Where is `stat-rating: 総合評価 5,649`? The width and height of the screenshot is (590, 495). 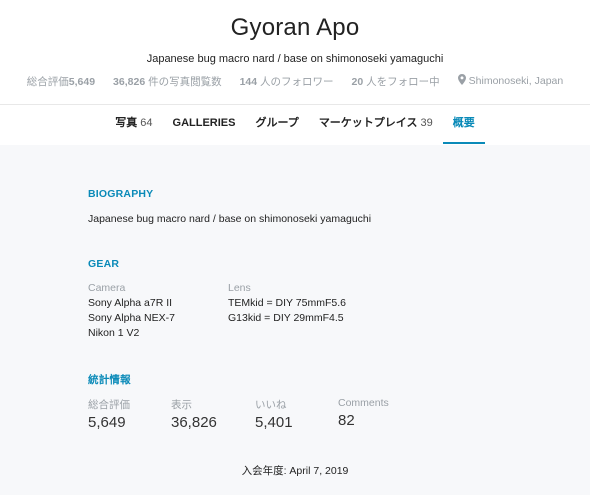 stat-rating: 総合評価 5,649 is located at coordinates (109, 415).